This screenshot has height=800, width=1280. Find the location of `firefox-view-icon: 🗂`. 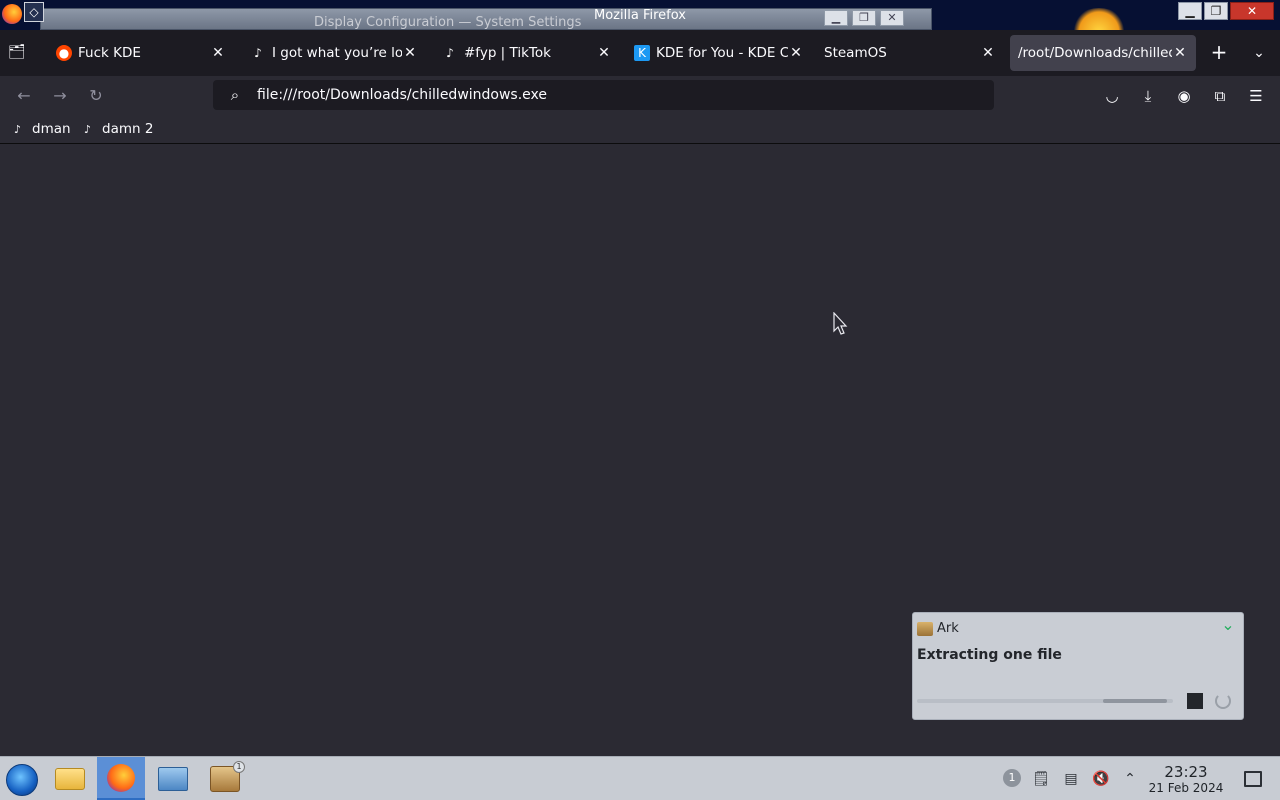

firefox-view-icon: 🗂 is located at coordinates (19, 53).